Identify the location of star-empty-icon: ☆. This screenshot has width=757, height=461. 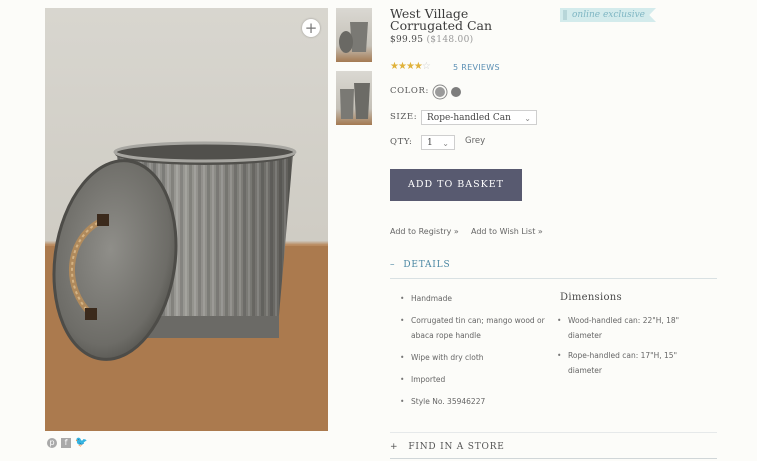
(426, 66).